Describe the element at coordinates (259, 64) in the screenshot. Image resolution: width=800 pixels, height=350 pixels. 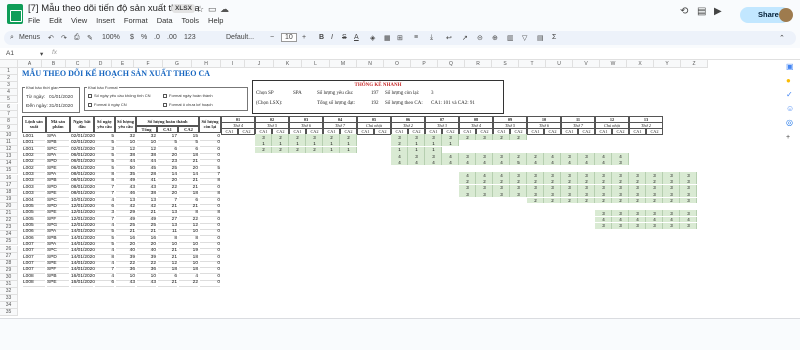
I see `column-header-j: J` at that location.